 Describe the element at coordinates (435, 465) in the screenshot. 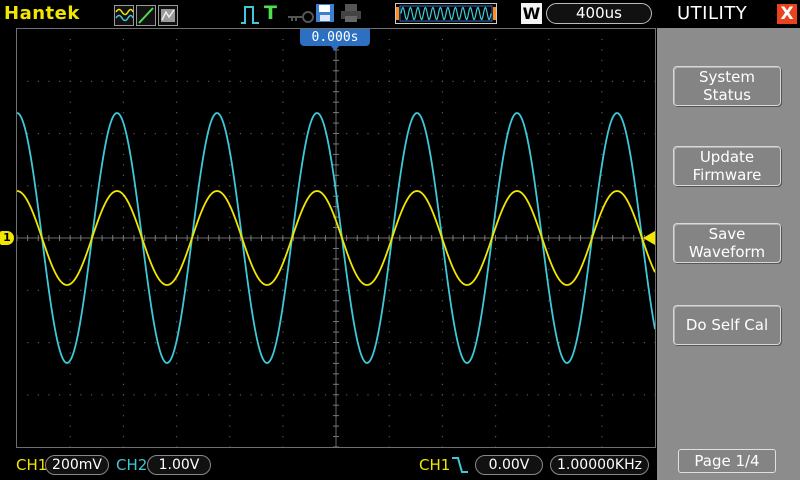

I see `trigger-source-label: CH1` at that location.